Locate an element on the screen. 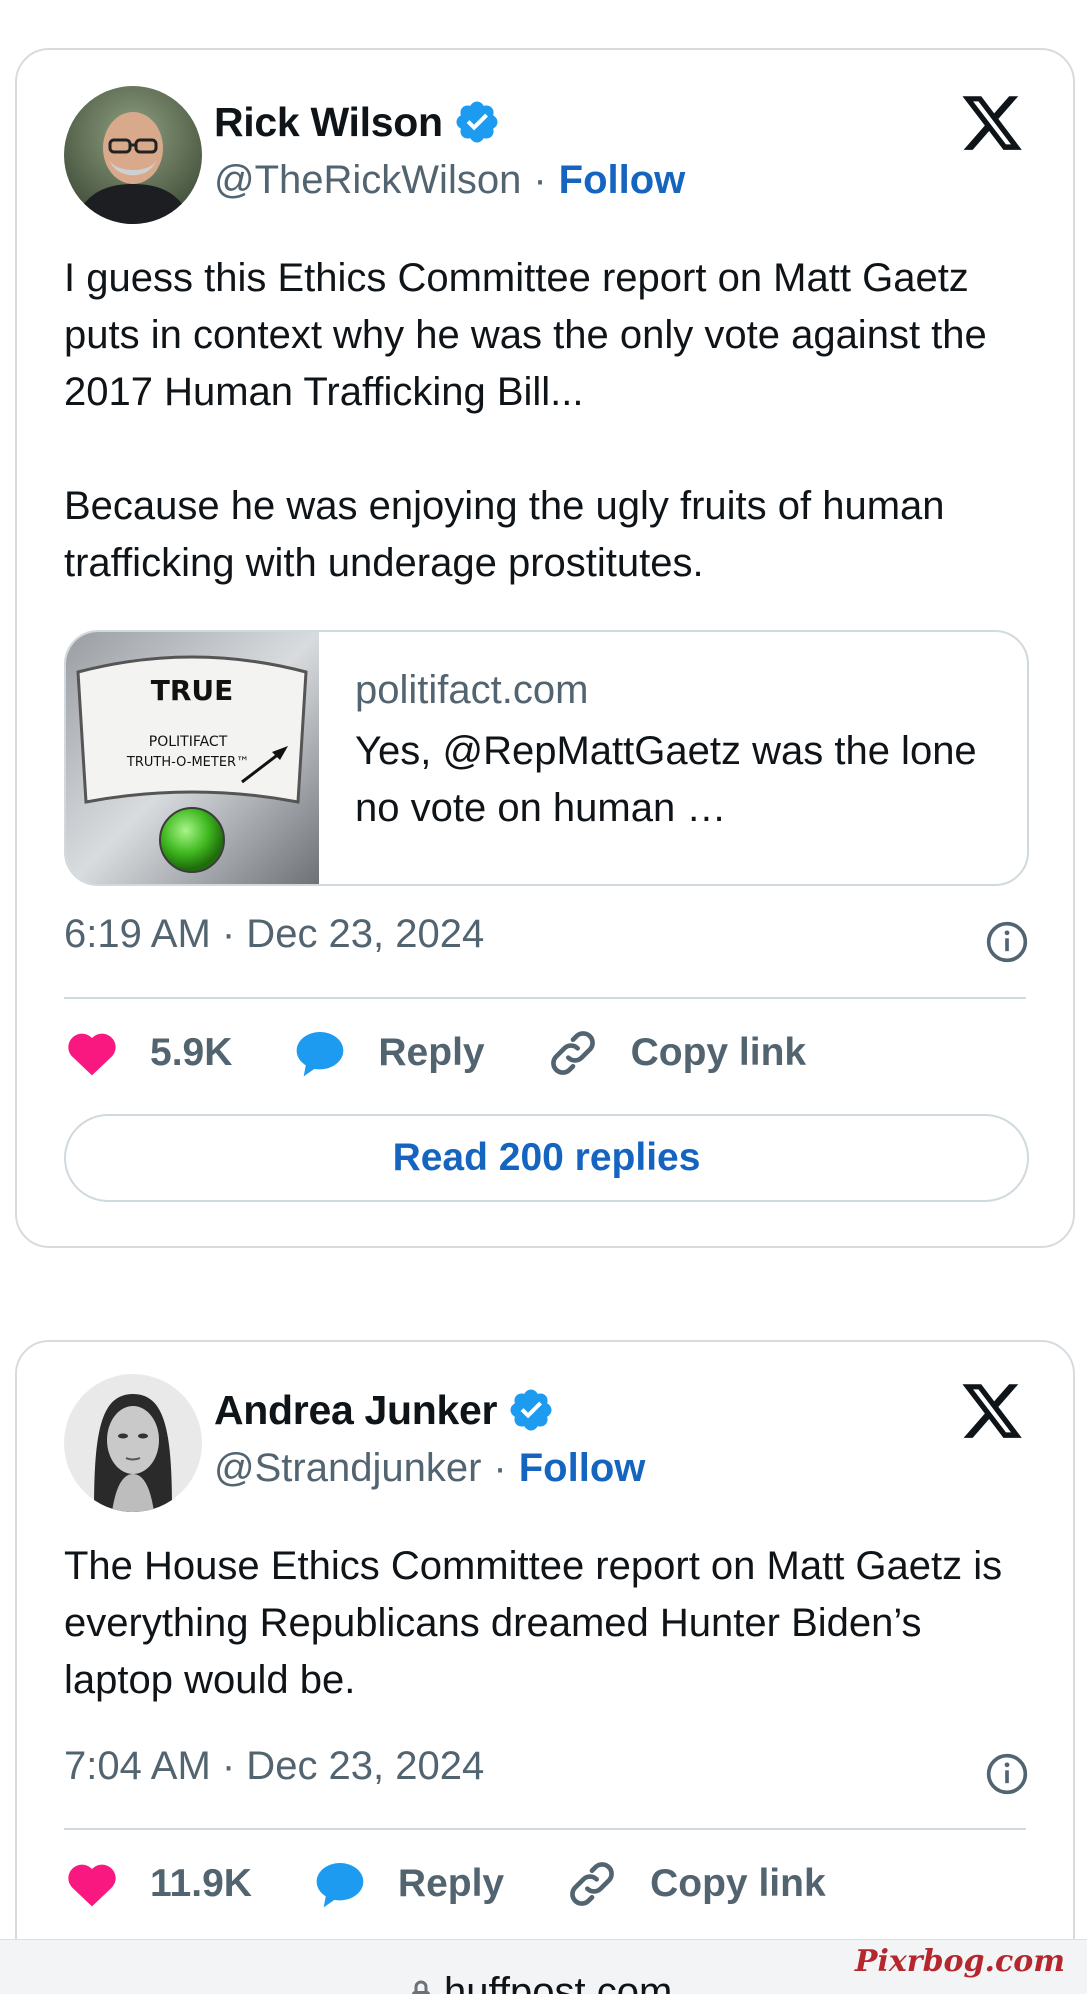  like-count: 11.9K is located at coordinates (201, 1883).